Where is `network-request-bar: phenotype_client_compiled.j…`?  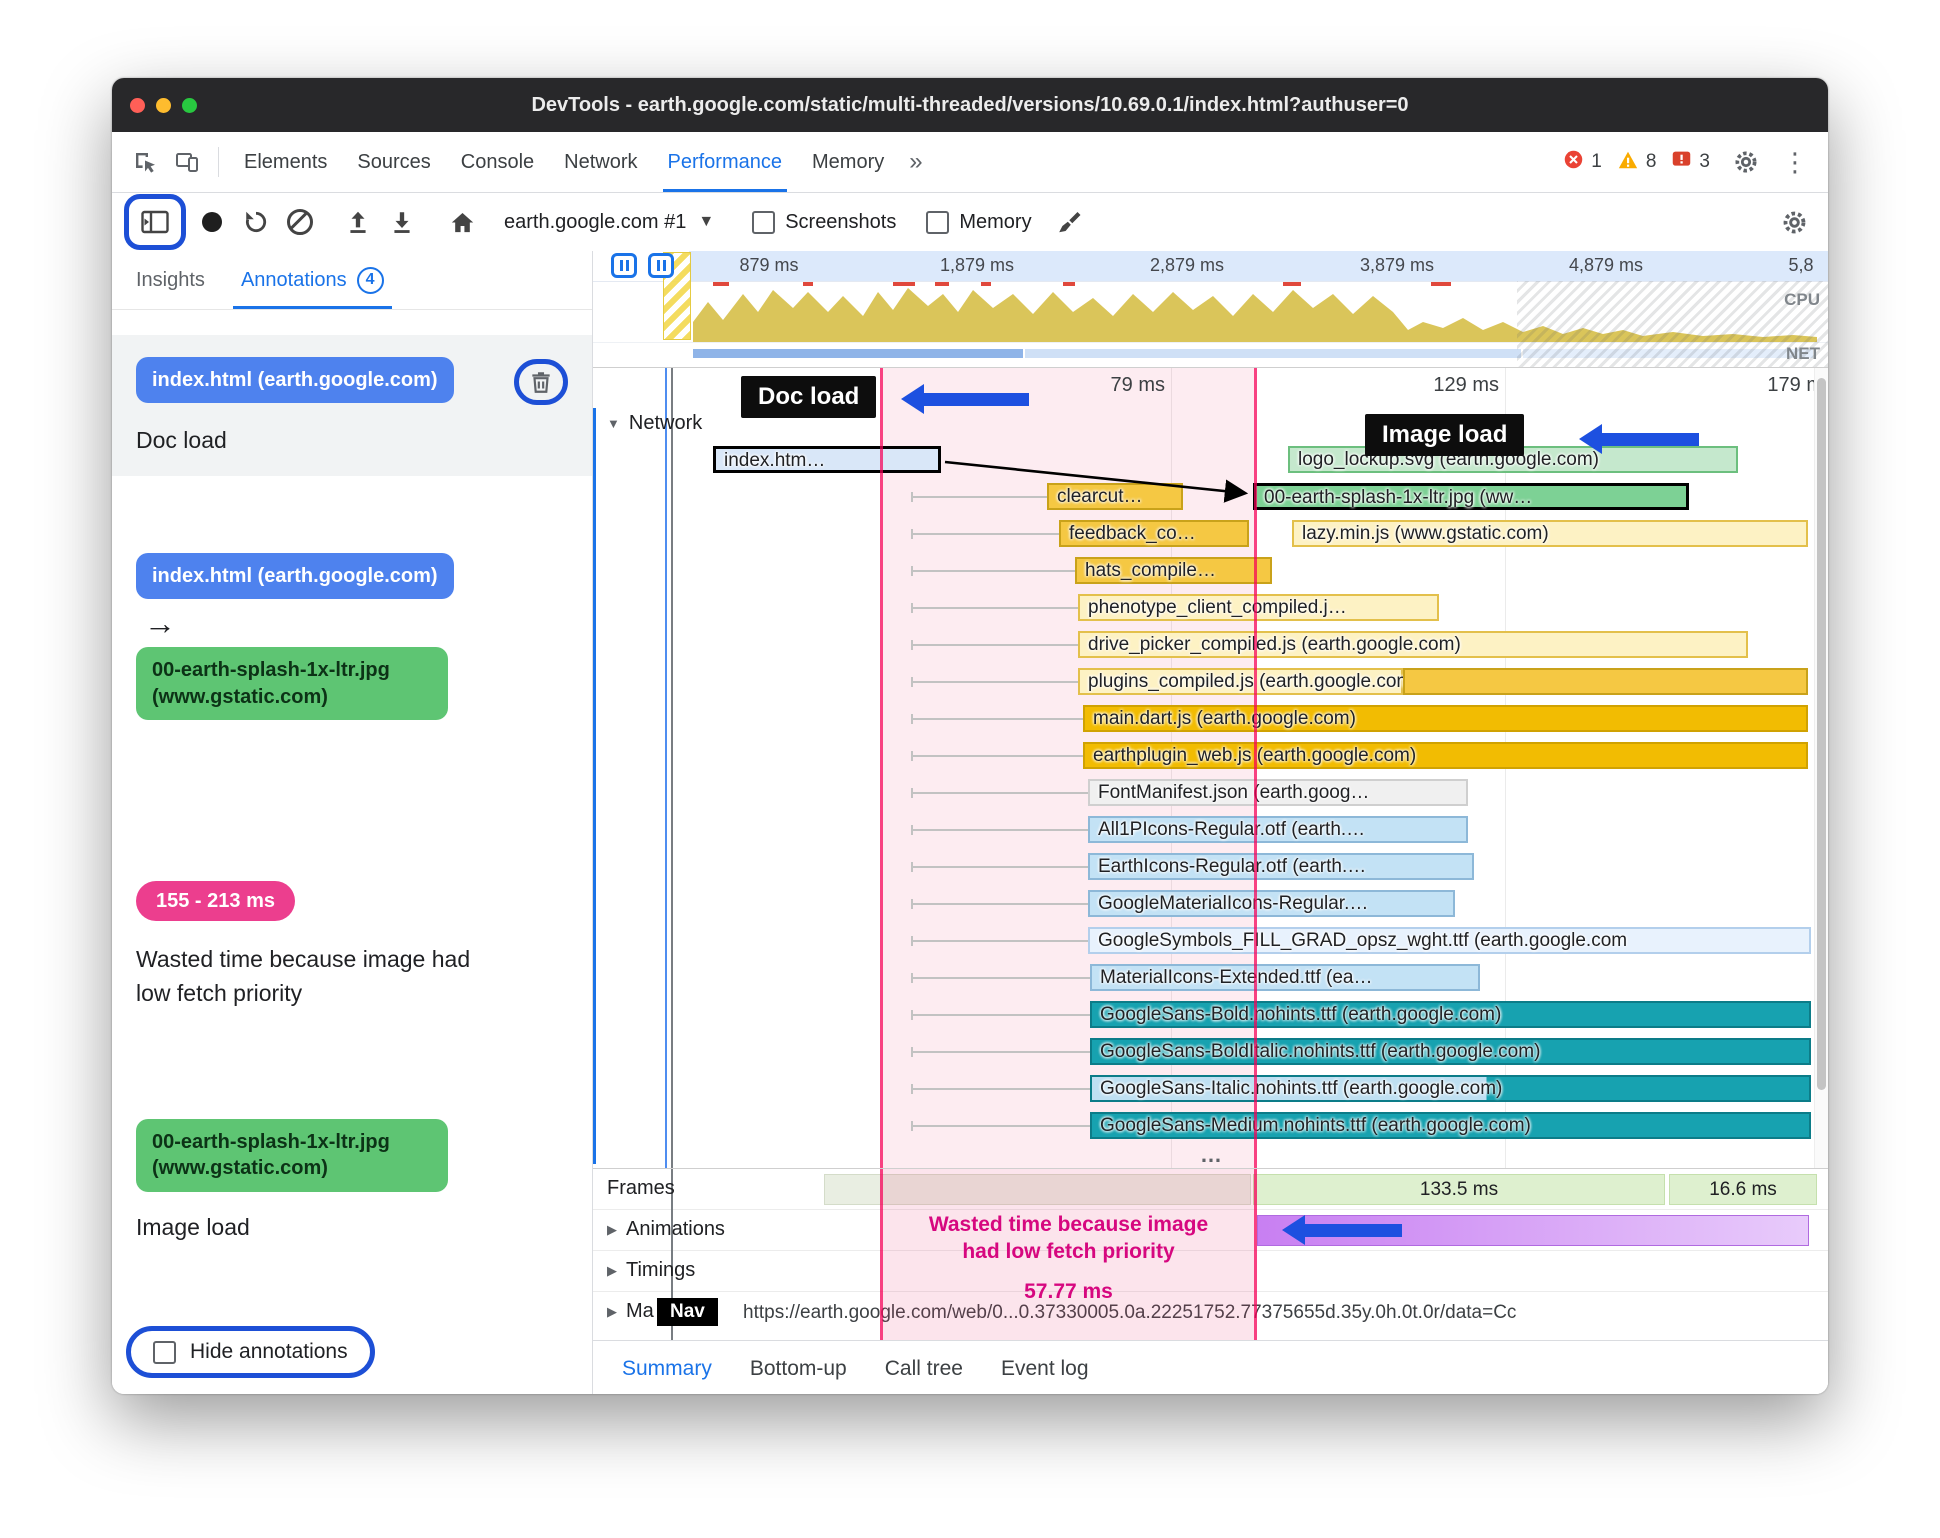 network-request-bar: phenotype_client_compiled.j… is located at coordinates (1258, 607).